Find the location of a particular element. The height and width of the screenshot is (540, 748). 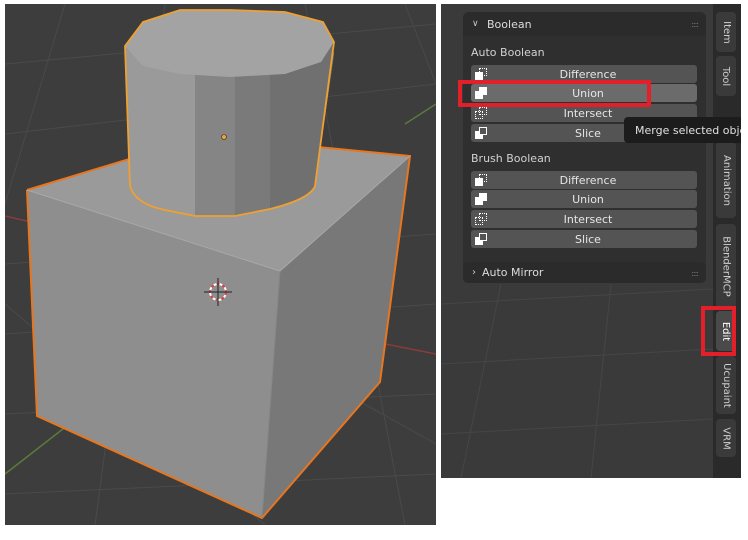

brush-difference-button: Difference is located at coordinates (584, 180).